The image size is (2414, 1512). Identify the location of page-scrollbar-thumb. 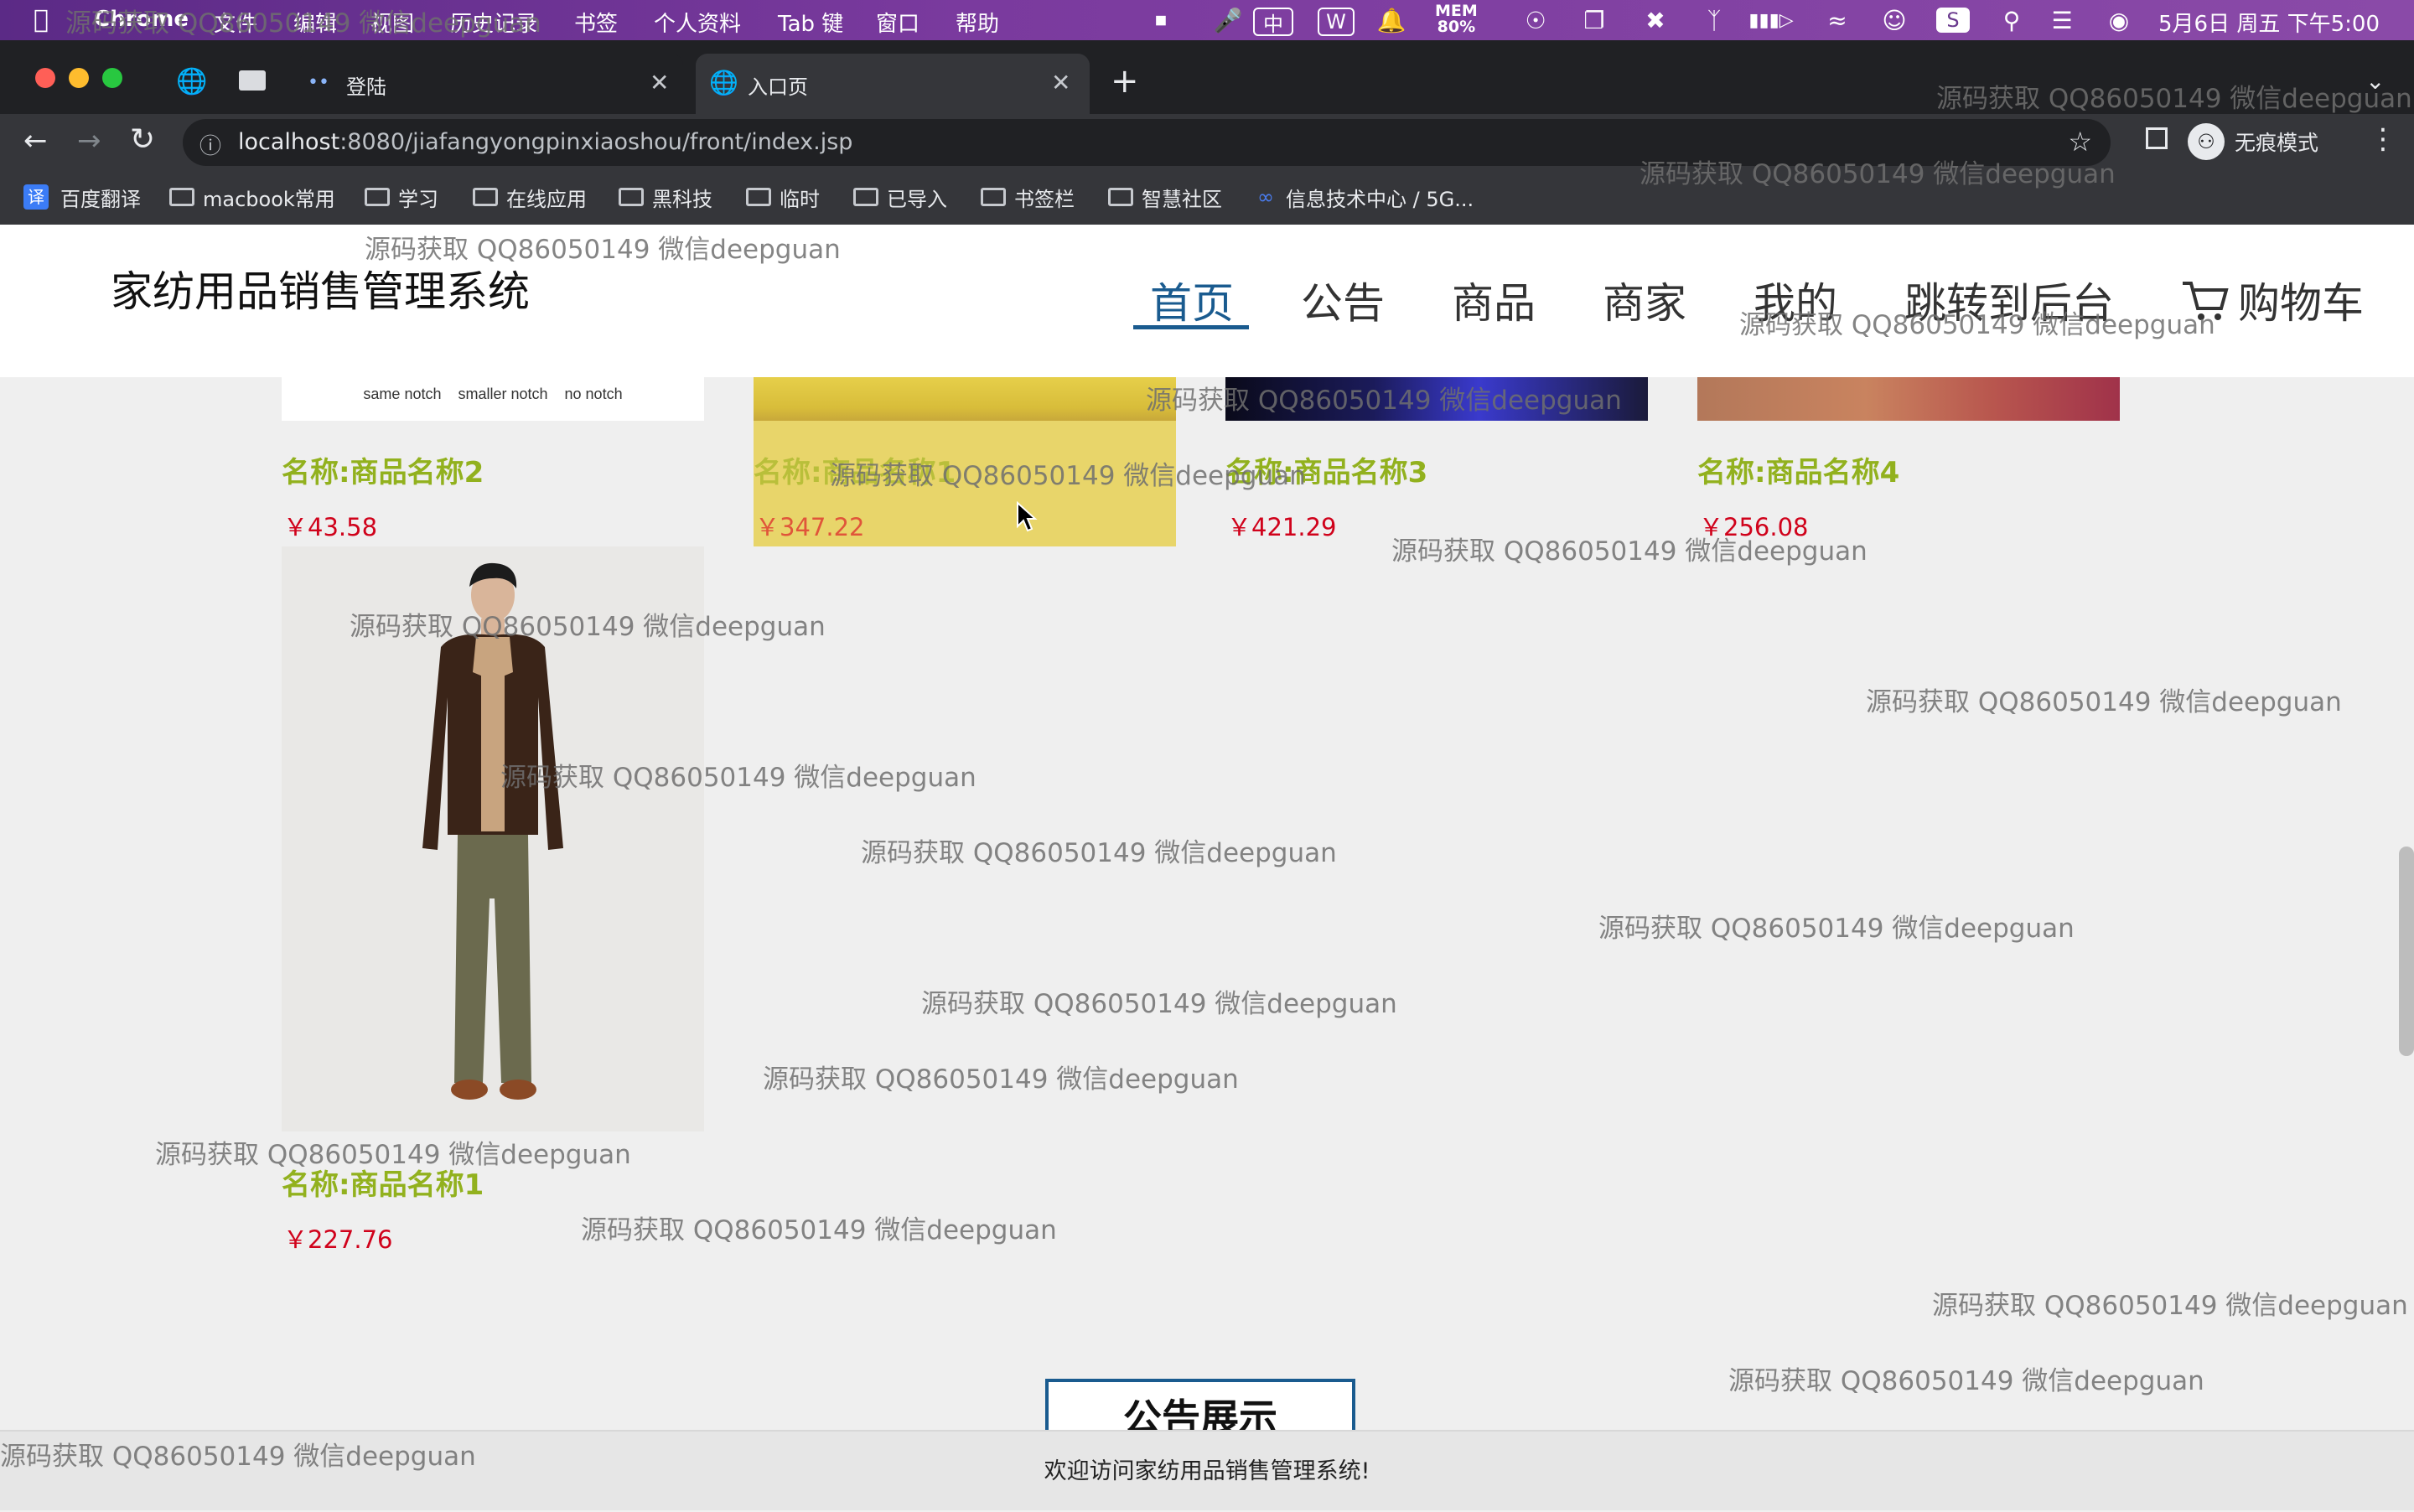
(2406, 951).